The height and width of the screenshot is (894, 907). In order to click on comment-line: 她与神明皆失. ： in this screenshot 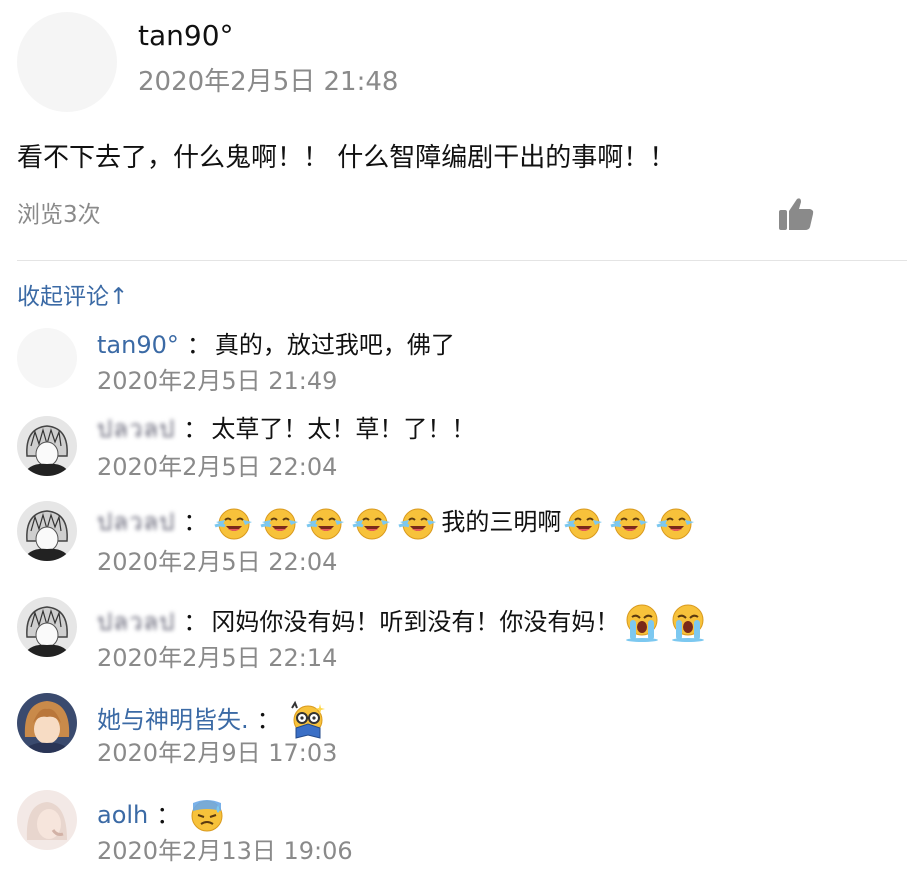, I will do `click(214, 720)`.